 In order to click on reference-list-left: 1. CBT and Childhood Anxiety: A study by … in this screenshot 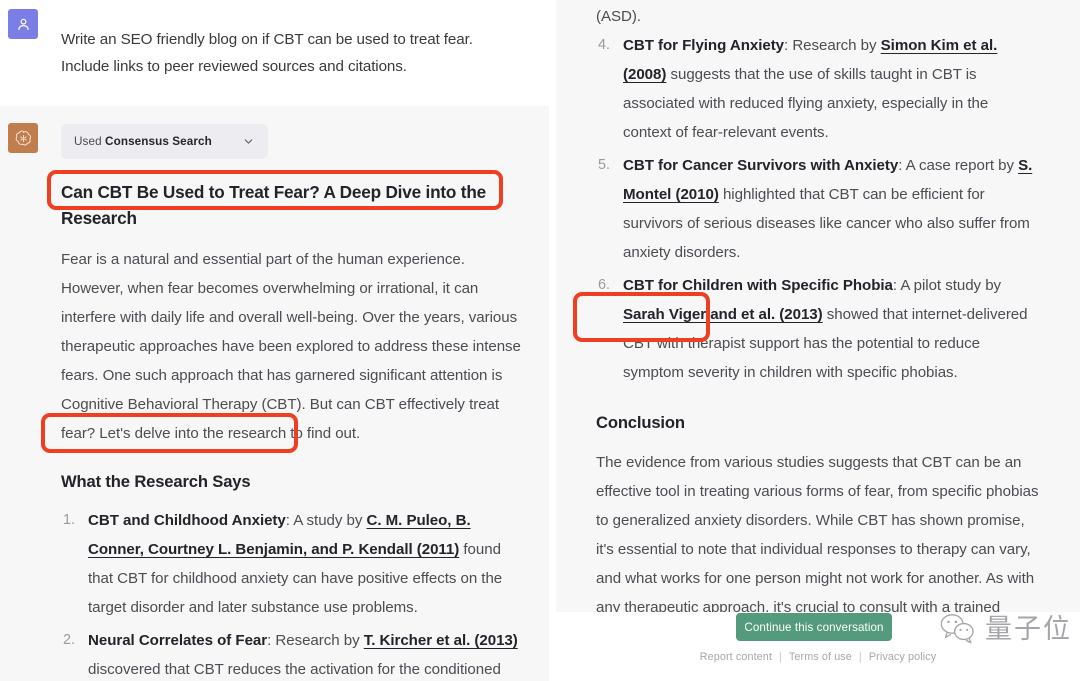, I will do `click(292, 593)`.